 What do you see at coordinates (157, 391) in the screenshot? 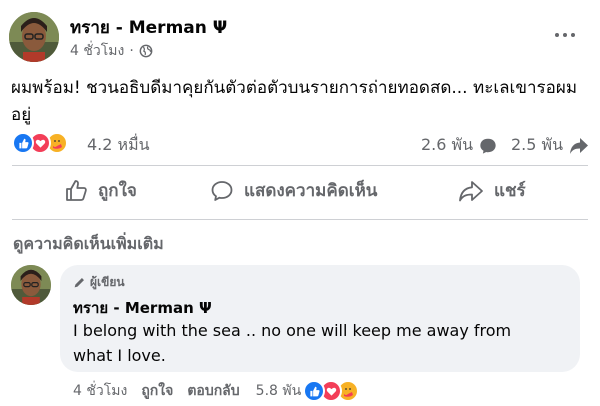
I see `comment-like-button: ถูกใจ` at bounding box center [157, 391].